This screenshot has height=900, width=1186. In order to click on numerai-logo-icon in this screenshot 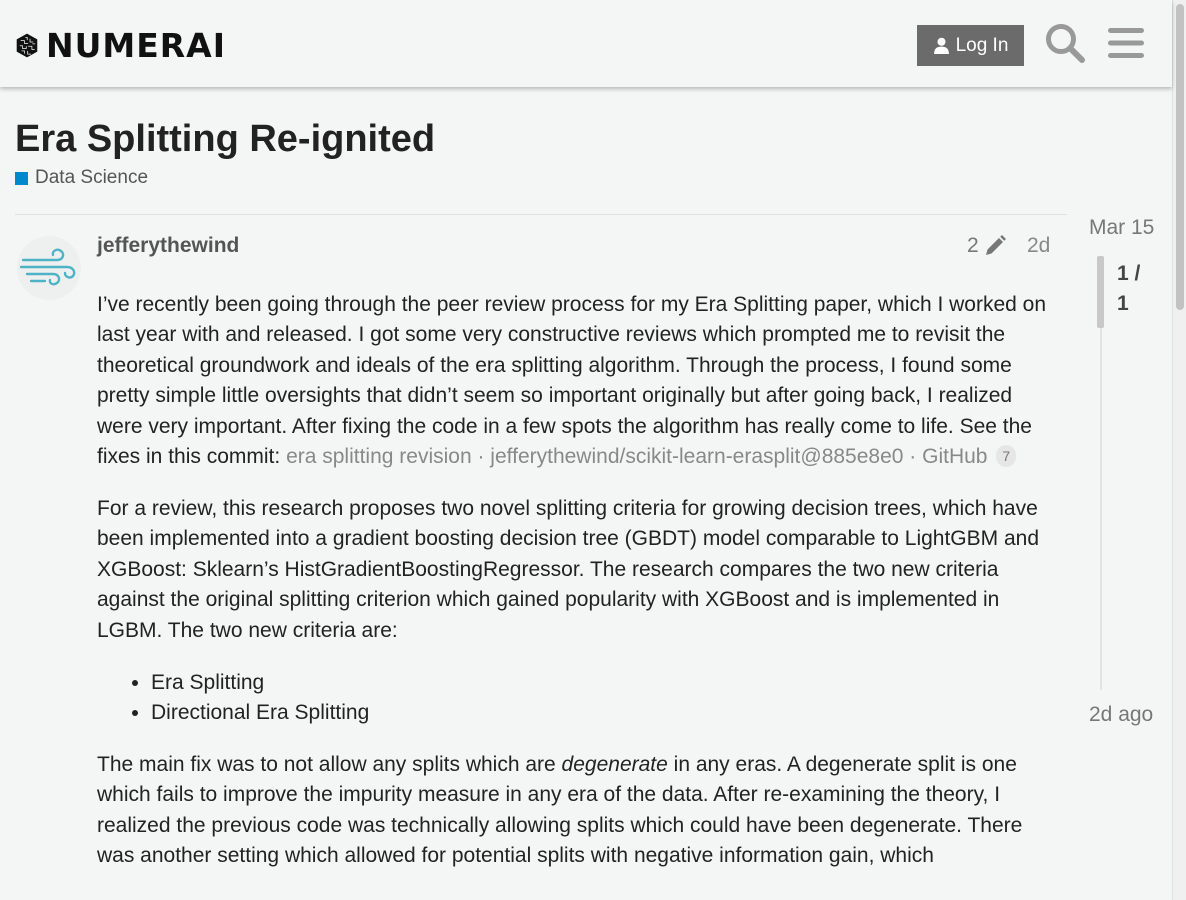, I will do `click(27, 45)`.